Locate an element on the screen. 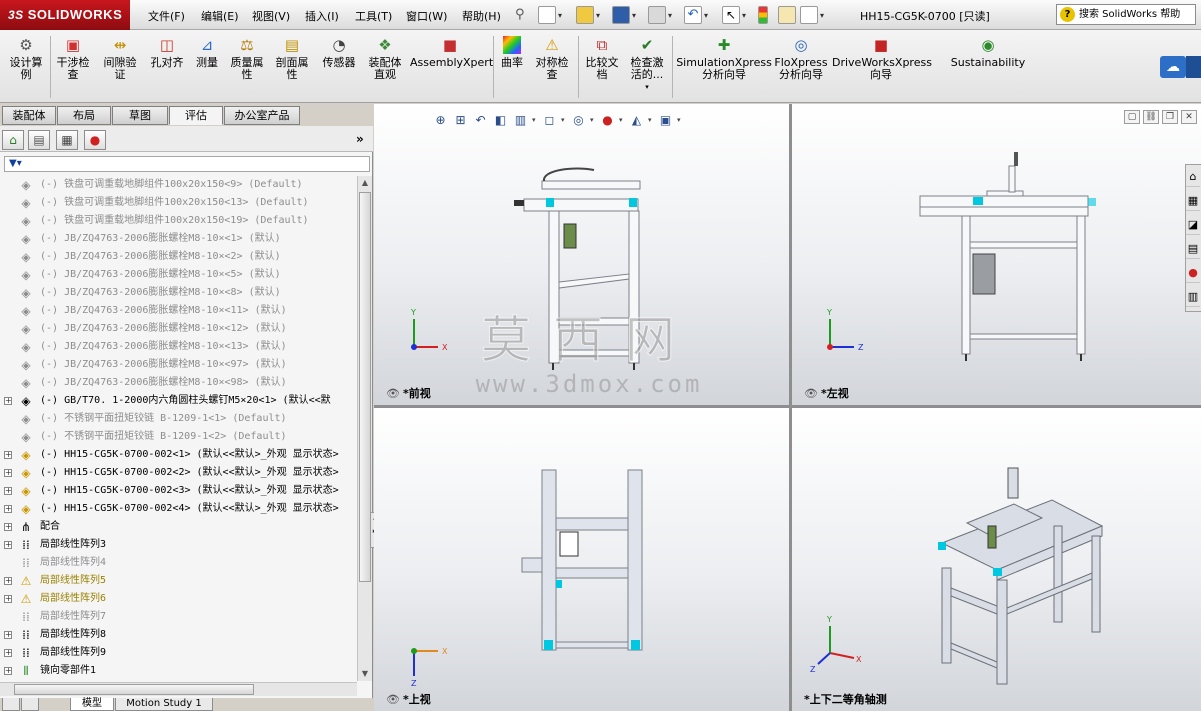  print-button: ▾ is located at coordinates (660, 15).